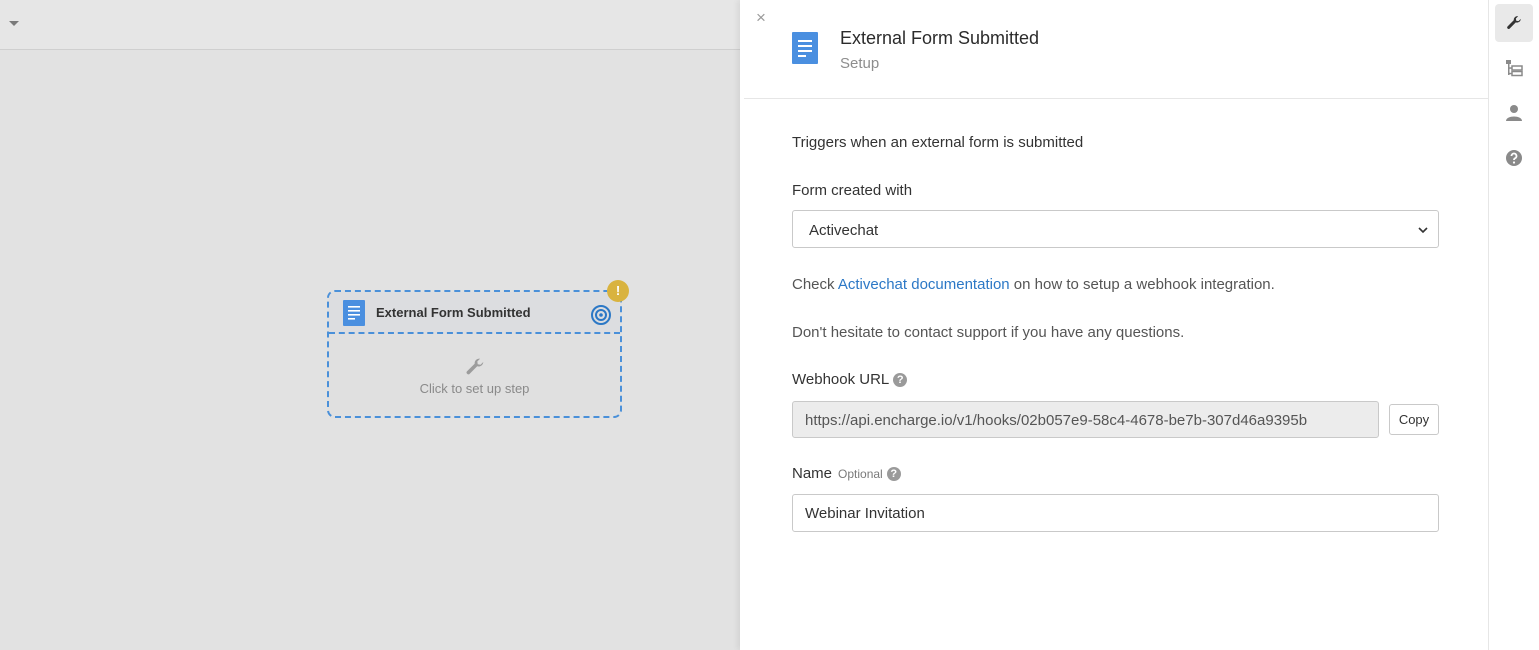  What do you see at coordinates (860, 63) in the screenshot?
I see `panel-subtitle: Setup` at bounding box center [860, 63].